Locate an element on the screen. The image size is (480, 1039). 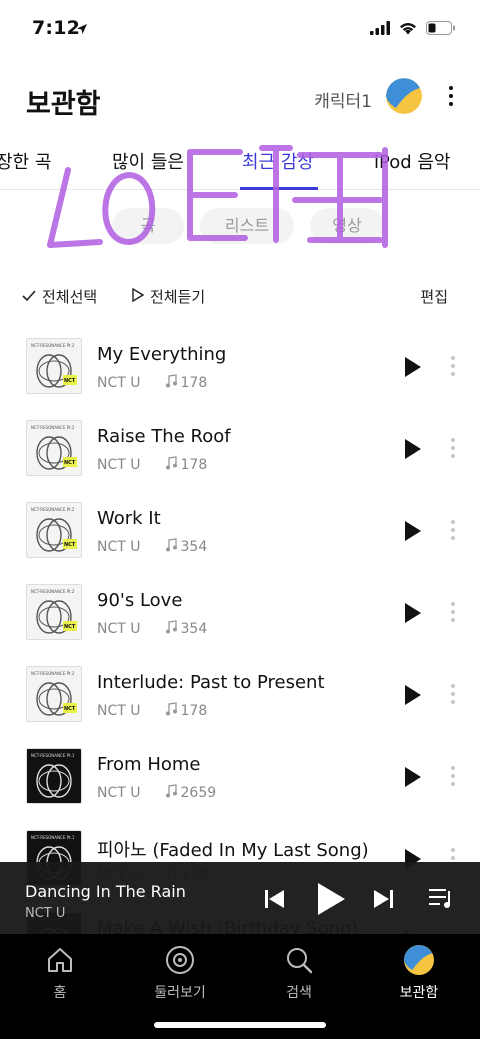
library-tabs: 장한 곡 많이 들은 최근 감상 iPod 음악 is located at coordinates (240, 167).